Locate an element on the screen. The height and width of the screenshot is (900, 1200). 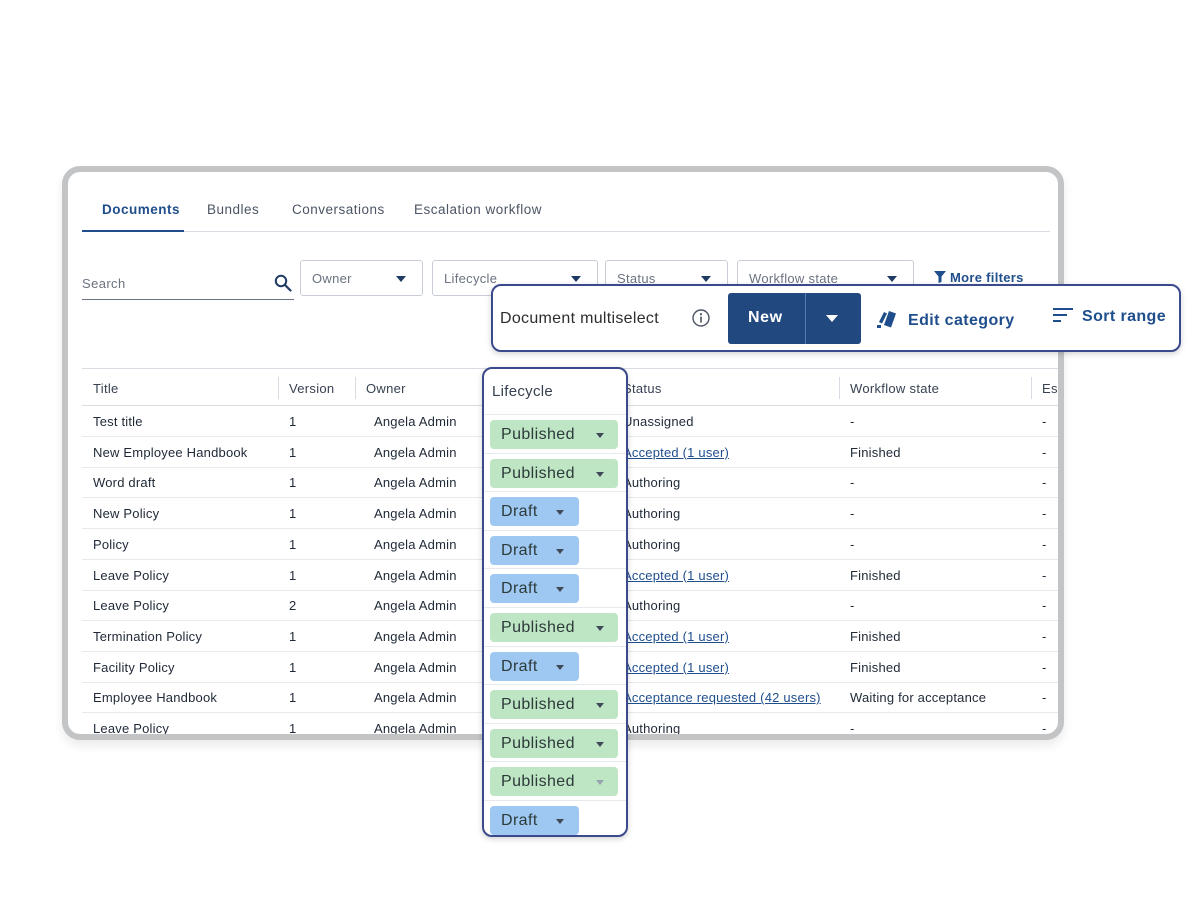
column-header-title: Title is located at coordinates (106, 388).